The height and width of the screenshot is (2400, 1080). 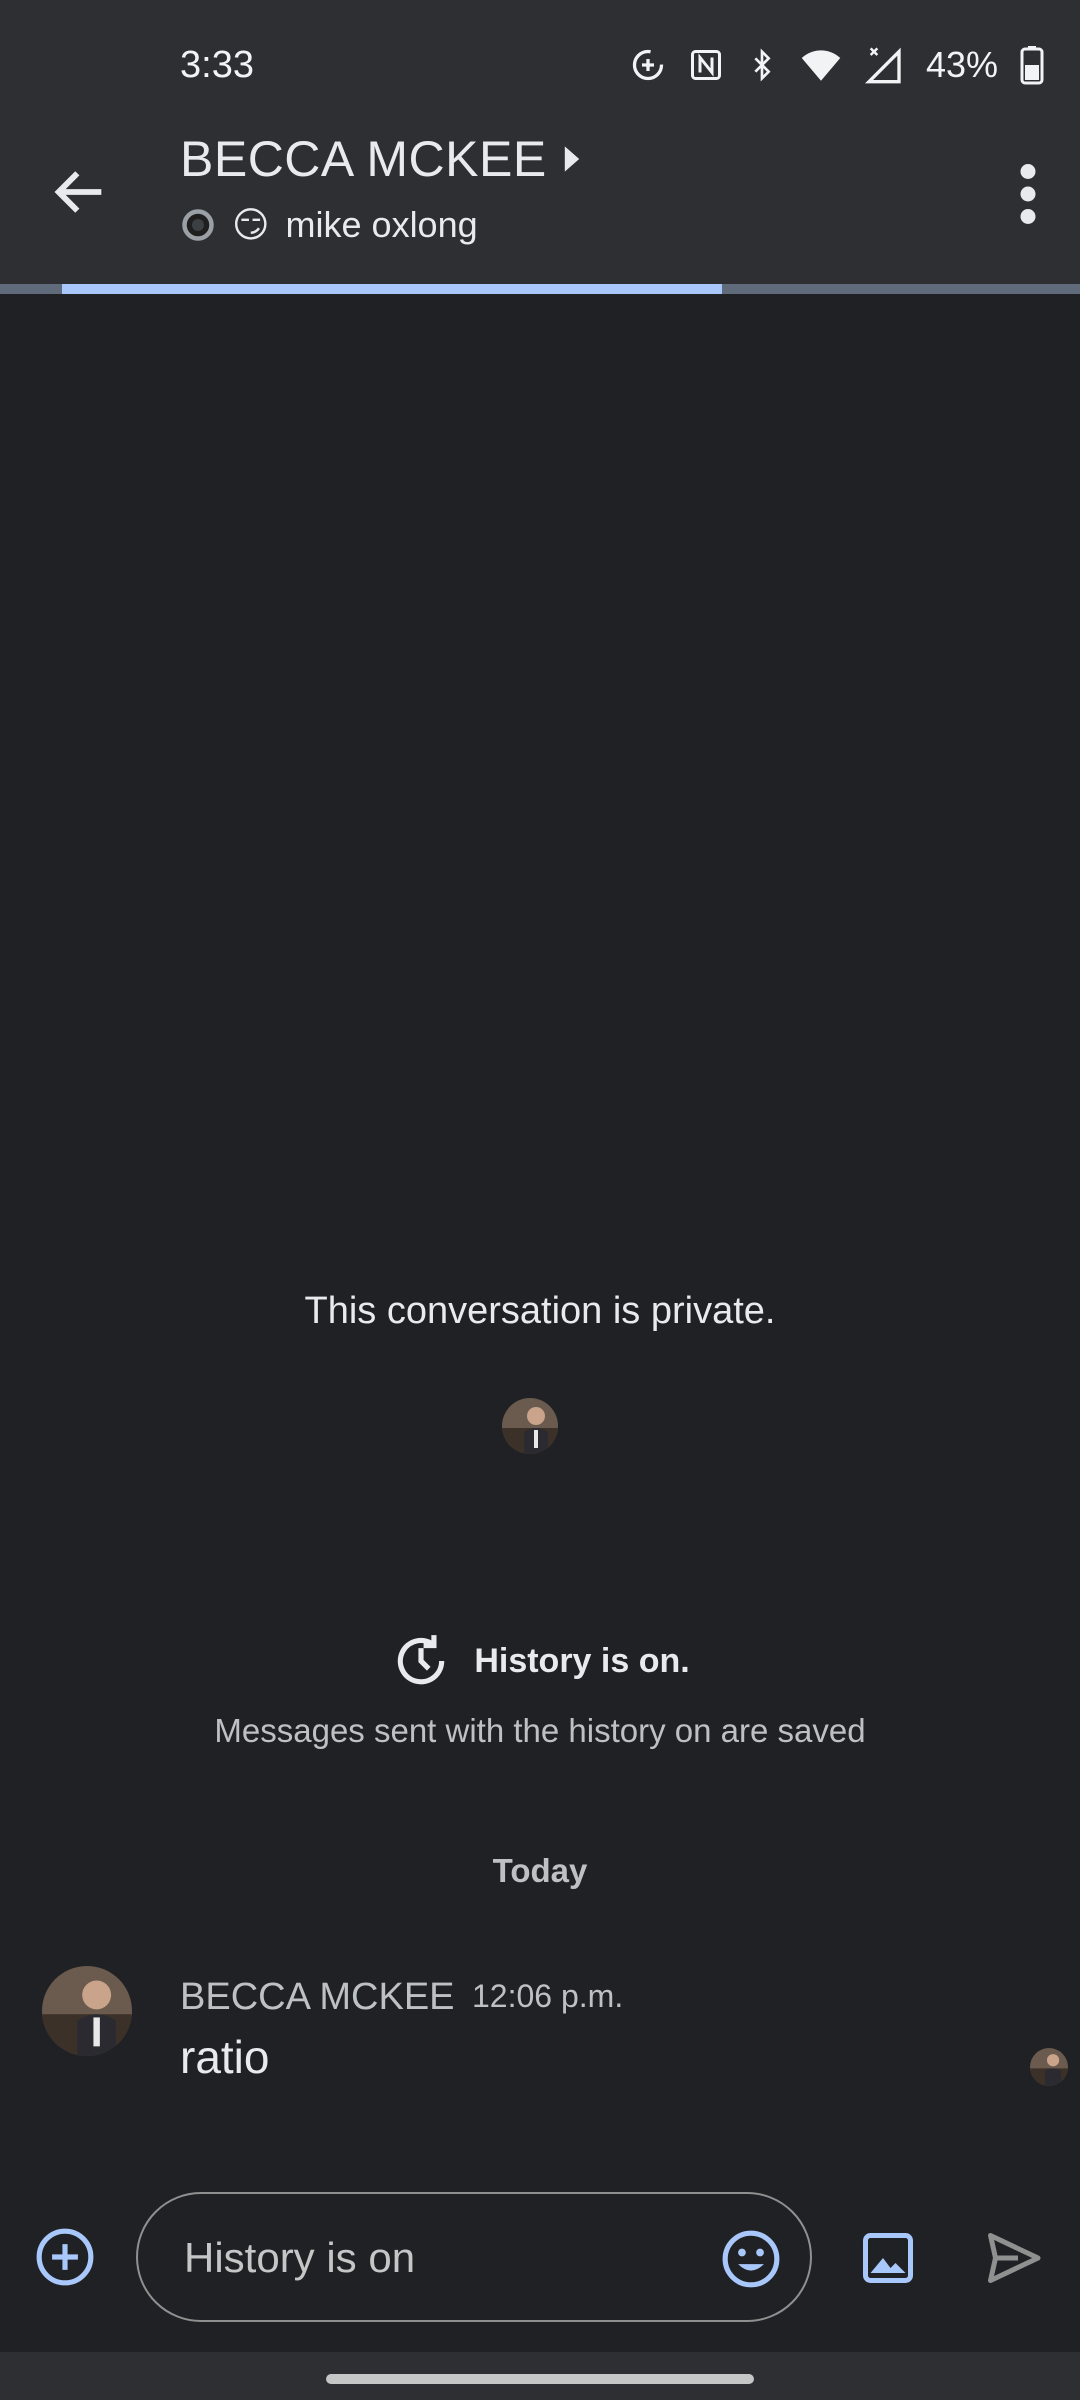 I want to click on battery-icon, so click(x=1032, y=65).